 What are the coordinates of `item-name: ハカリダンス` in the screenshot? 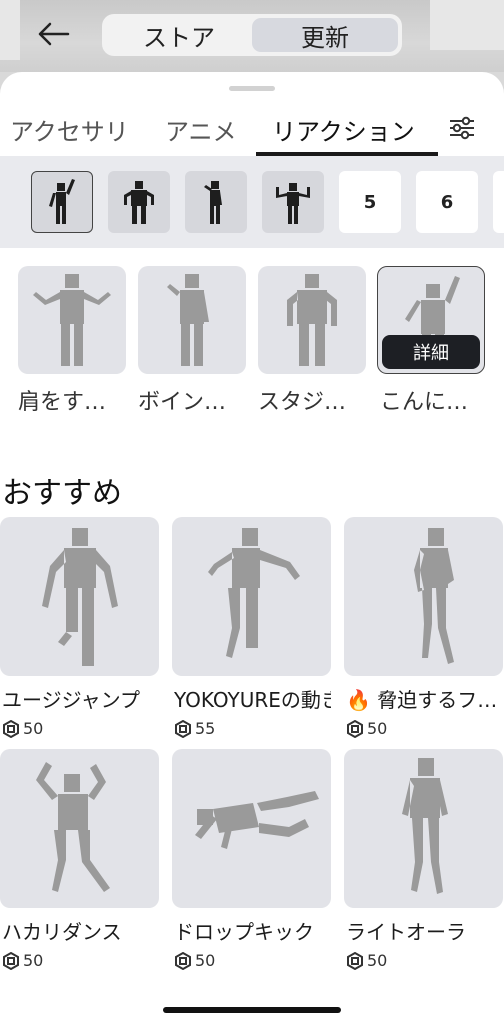 It's located at (62, 932).